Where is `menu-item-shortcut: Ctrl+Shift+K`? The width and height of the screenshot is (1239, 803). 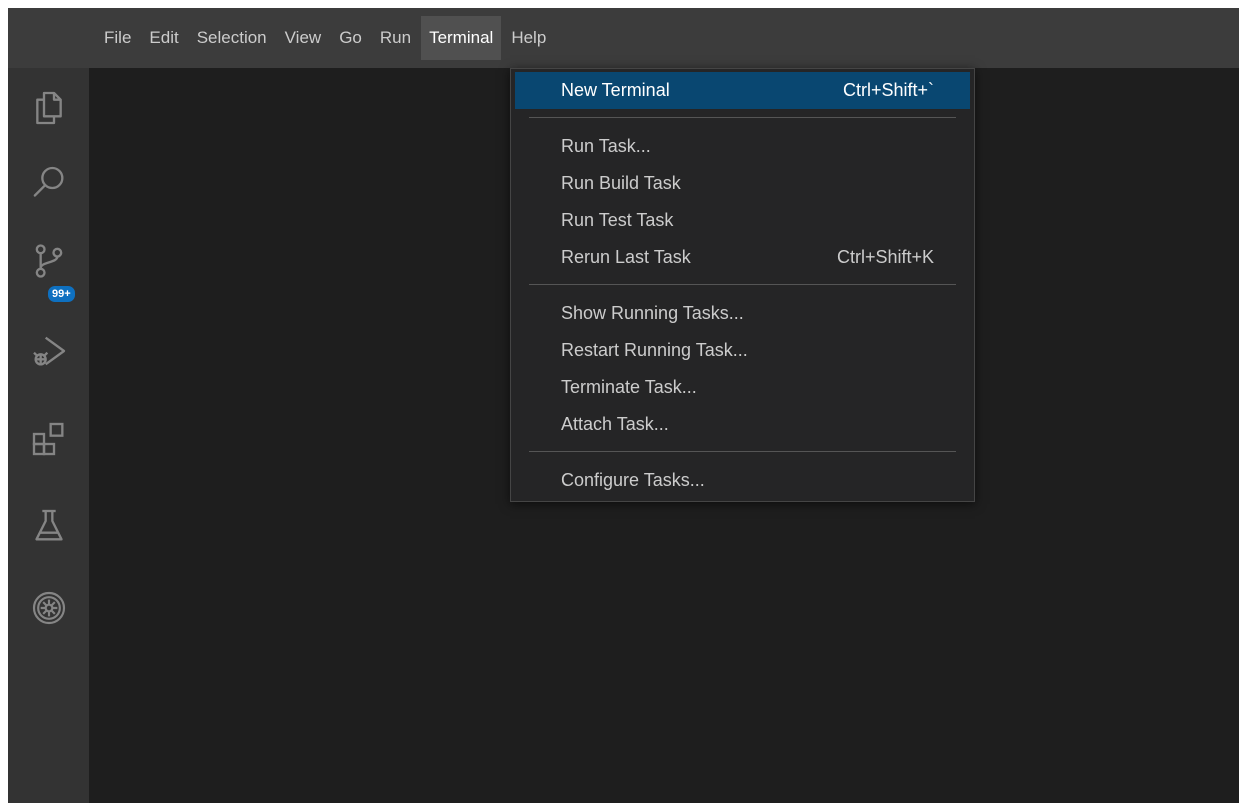 menu-item-shortcut: Ctrl+Shift+K is located at coordinates (885, 257).